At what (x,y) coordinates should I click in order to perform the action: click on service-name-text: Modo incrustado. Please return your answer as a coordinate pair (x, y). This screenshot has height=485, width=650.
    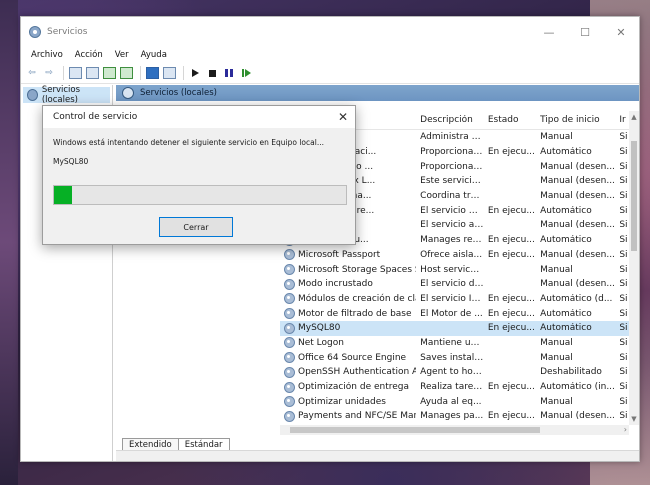
    Looking at the image, I should click on (335, 284).